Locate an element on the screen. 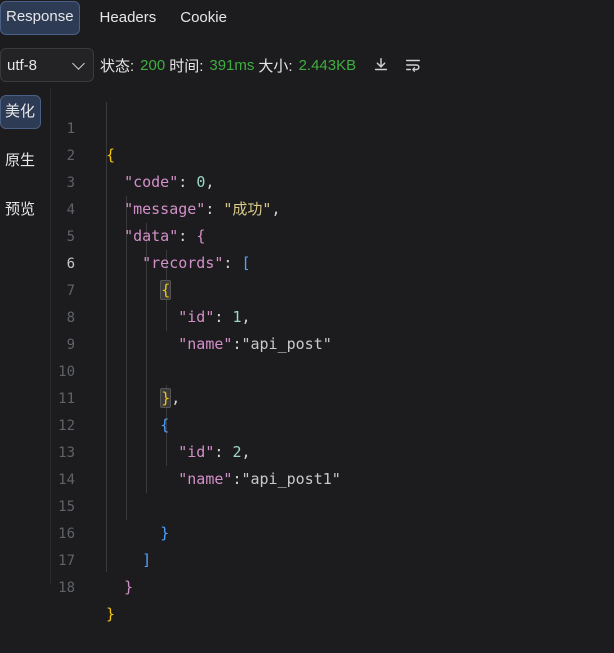  view-preview-button: 预览 is located at coordinates (20, 210).